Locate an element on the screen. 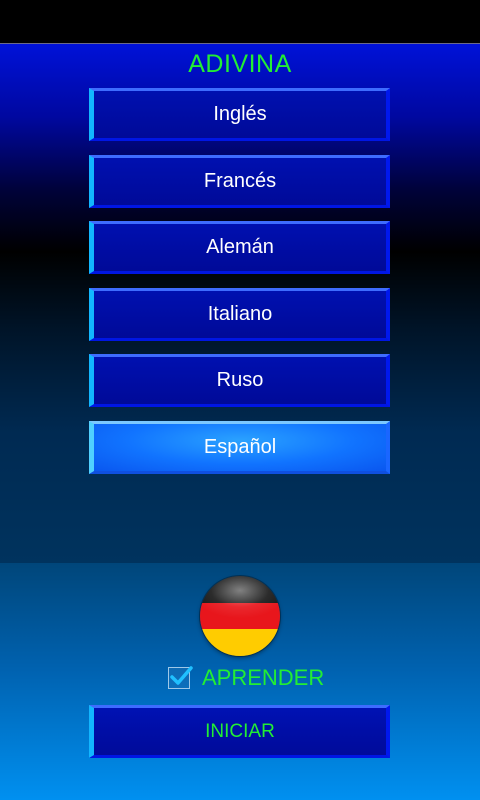 The height and width of the screenshot is (800, 480). language-button-italiano: Italiano is located at coordinates (239, 314).